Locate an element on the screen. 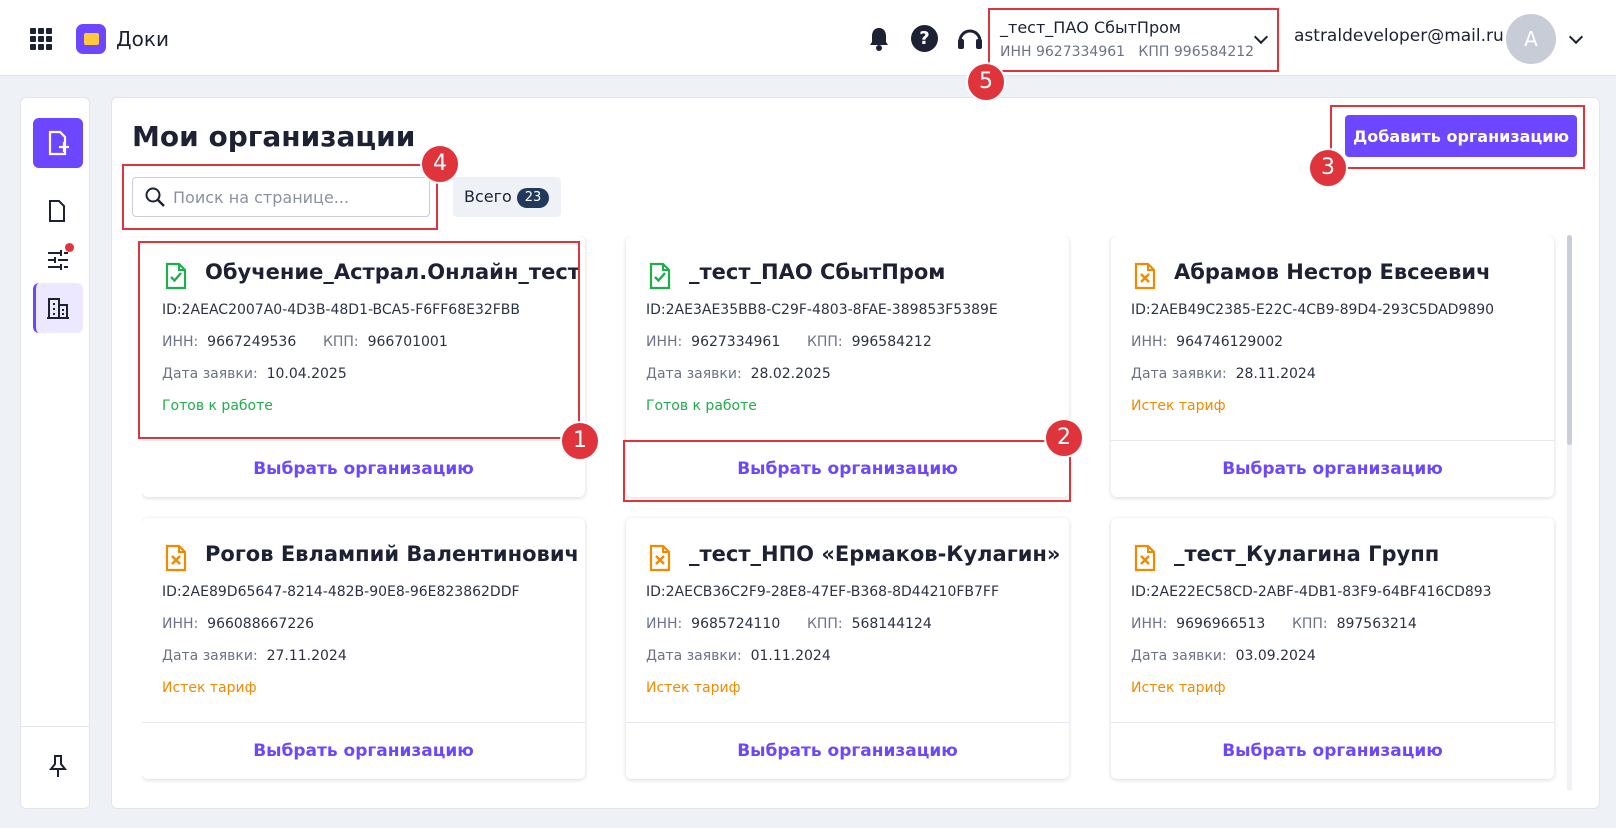  organization-inn-kpp: ИНН: 9696966513 КПП: 897563214 is located at coordinates (1274, 624).